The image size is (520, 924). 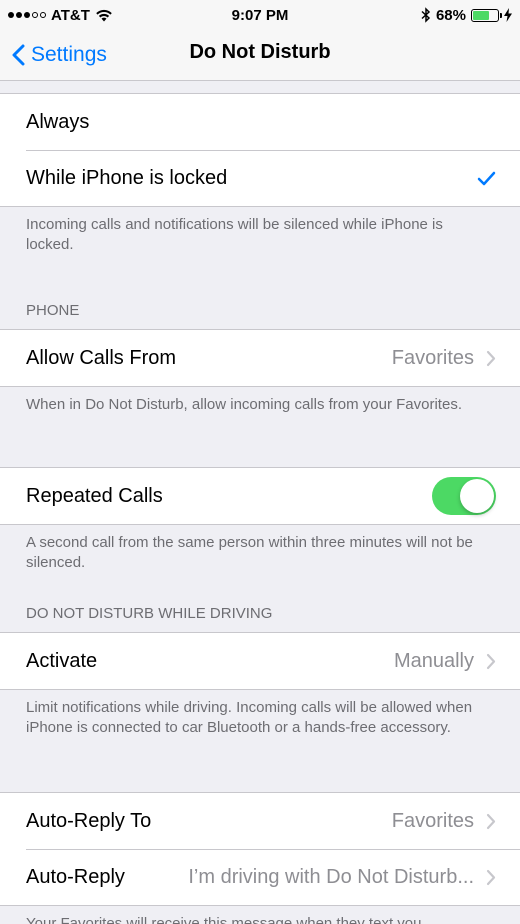 I want to click on allow-calls-from-row: Allow Calls From Favorites, so click(x=260, y=358).